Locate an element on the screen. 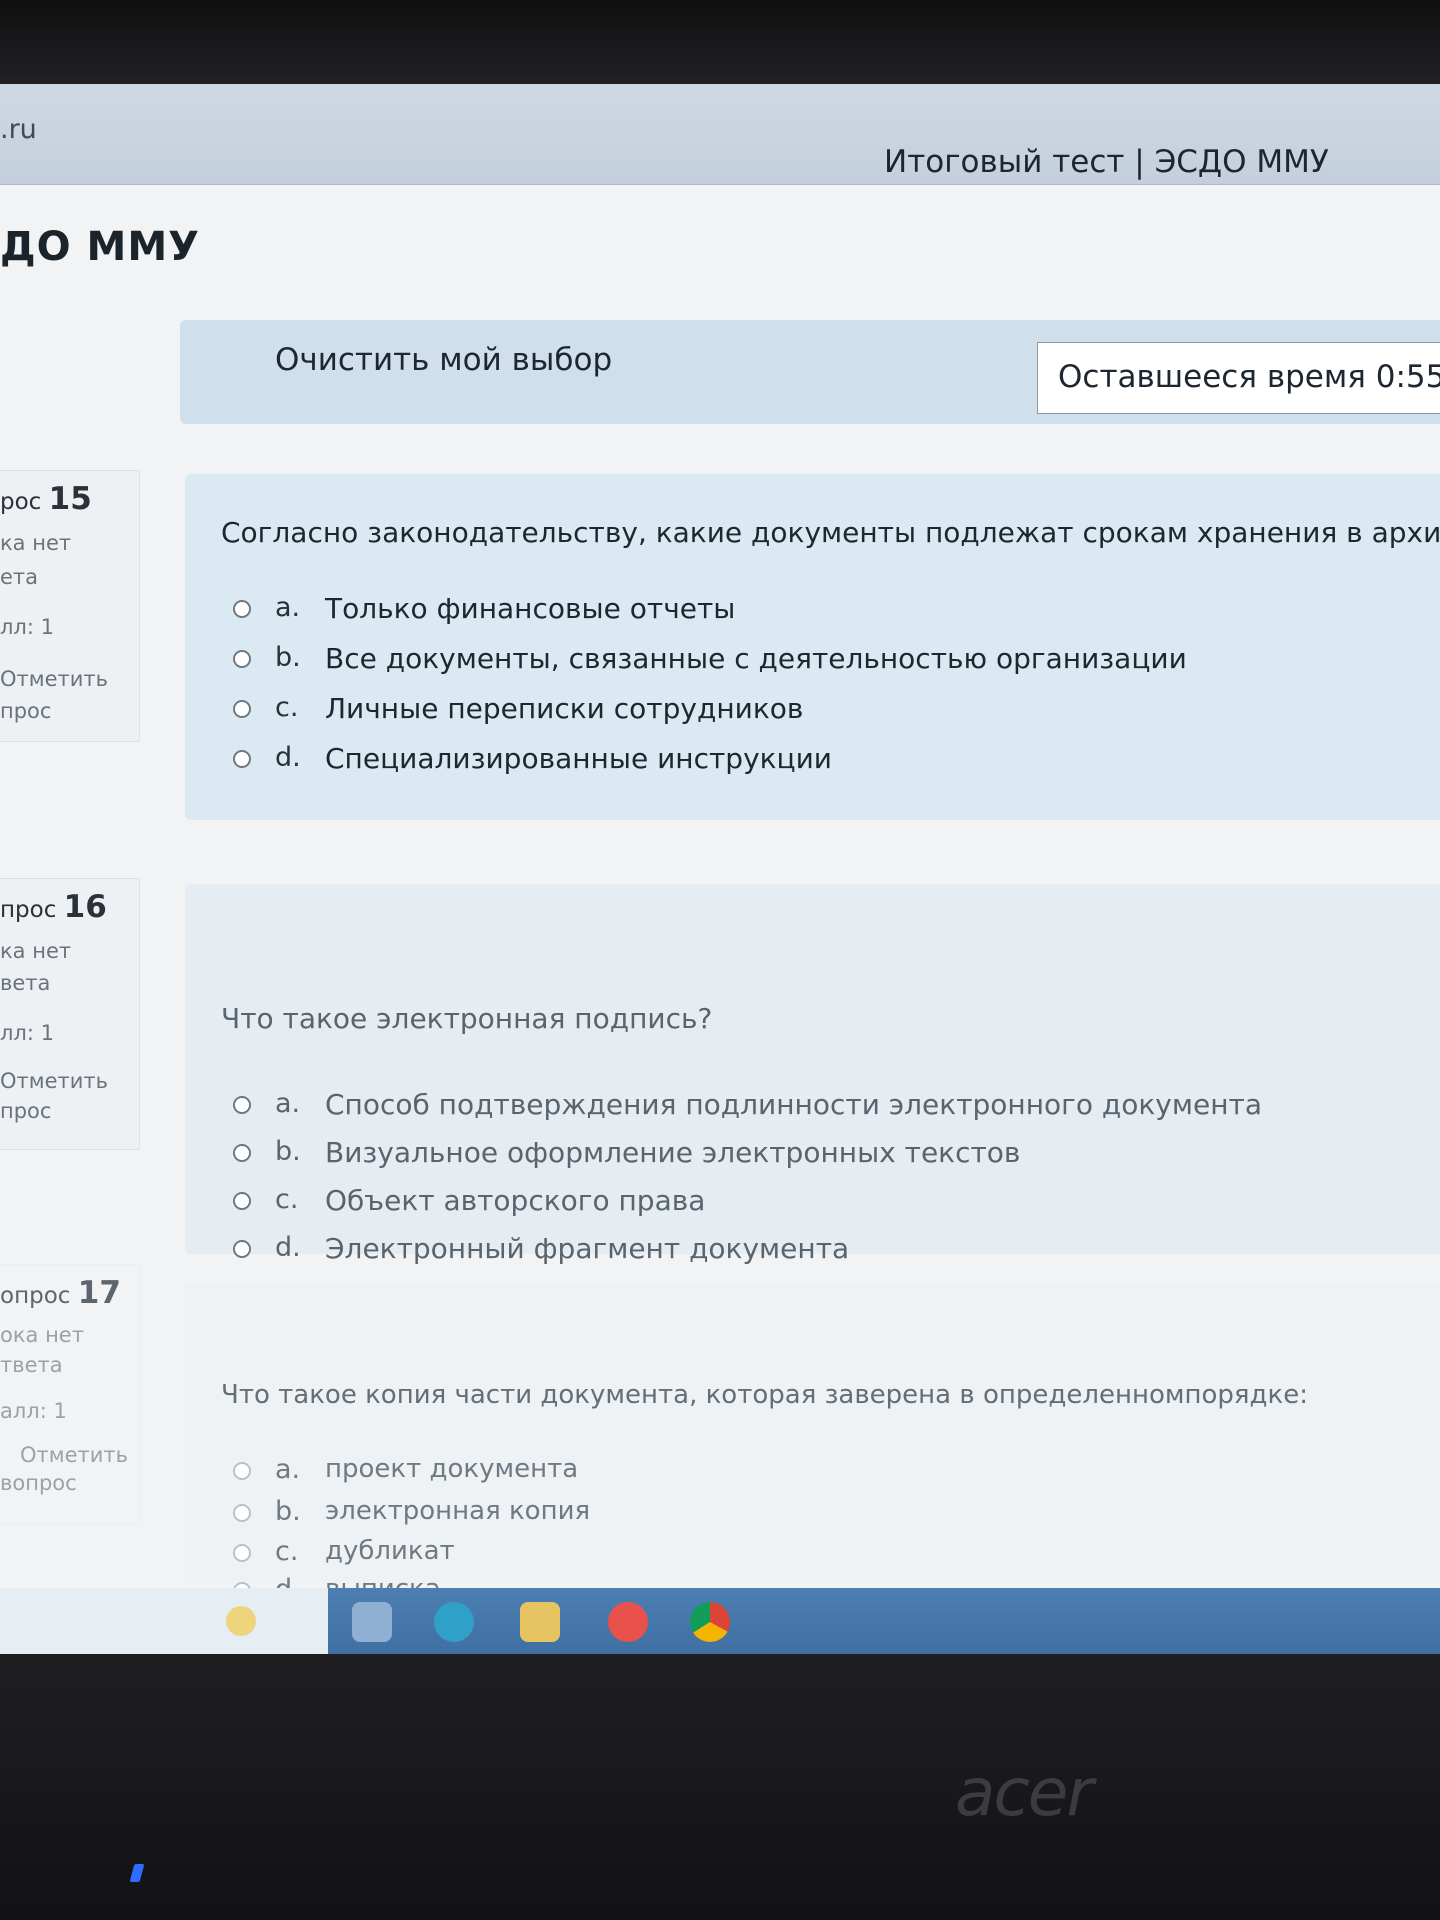 This screenshot has width=1440, height=1920. browser-bar: .ru Итоговый тест | ЭСДО ММУ is located at coordinates (720, 134).